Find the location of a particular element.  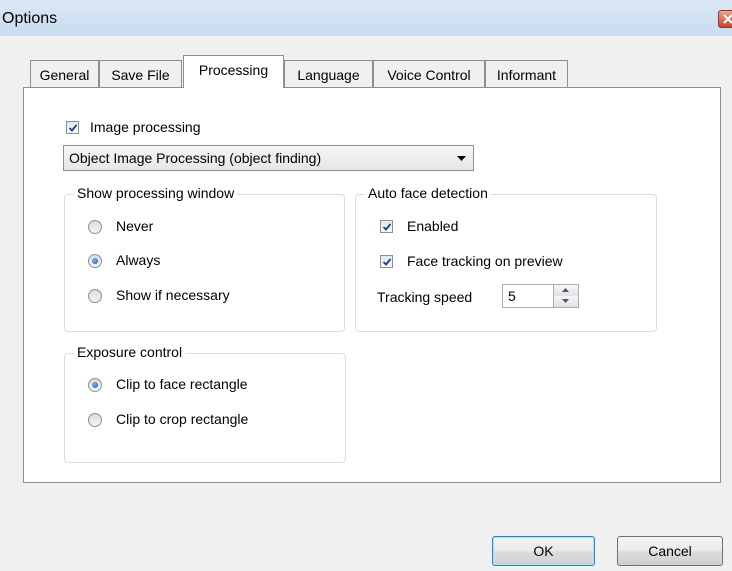

face-detection-enabled-label: Enabled is located at coordinates (433, 226).